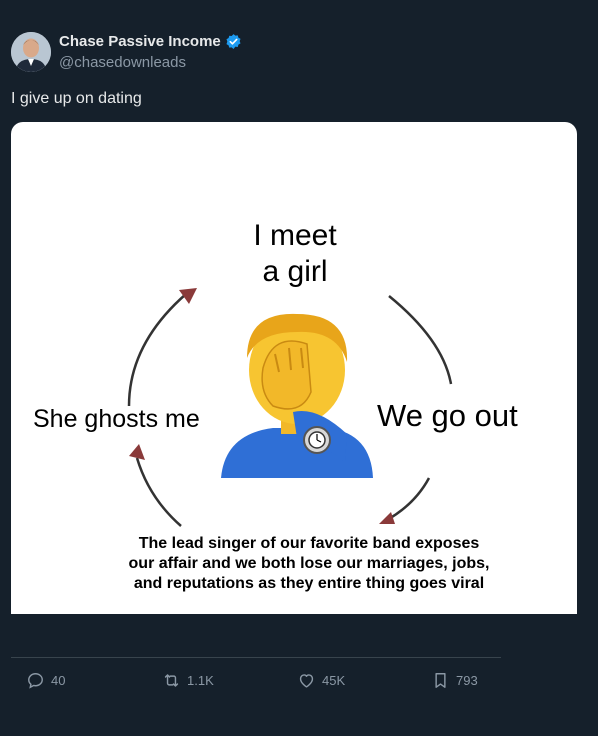  Describe the element at coordinates (256, 657) in the screenshot. I see `action-bar-divider` at that location.